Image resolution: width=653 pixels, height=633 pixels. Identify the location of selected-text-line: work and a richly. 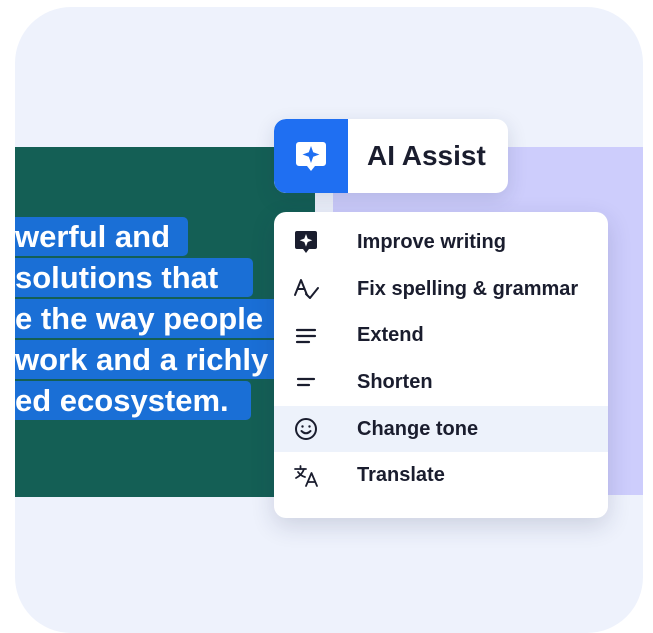
(163, 359).